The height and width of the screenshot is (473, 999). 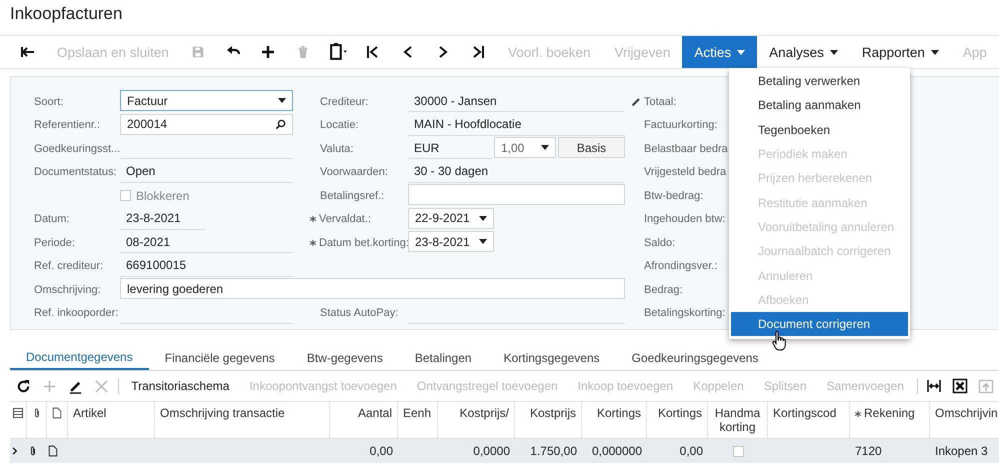 I want to click on field-label: Vrijgesteld bedra, so click(x=685, y=172).